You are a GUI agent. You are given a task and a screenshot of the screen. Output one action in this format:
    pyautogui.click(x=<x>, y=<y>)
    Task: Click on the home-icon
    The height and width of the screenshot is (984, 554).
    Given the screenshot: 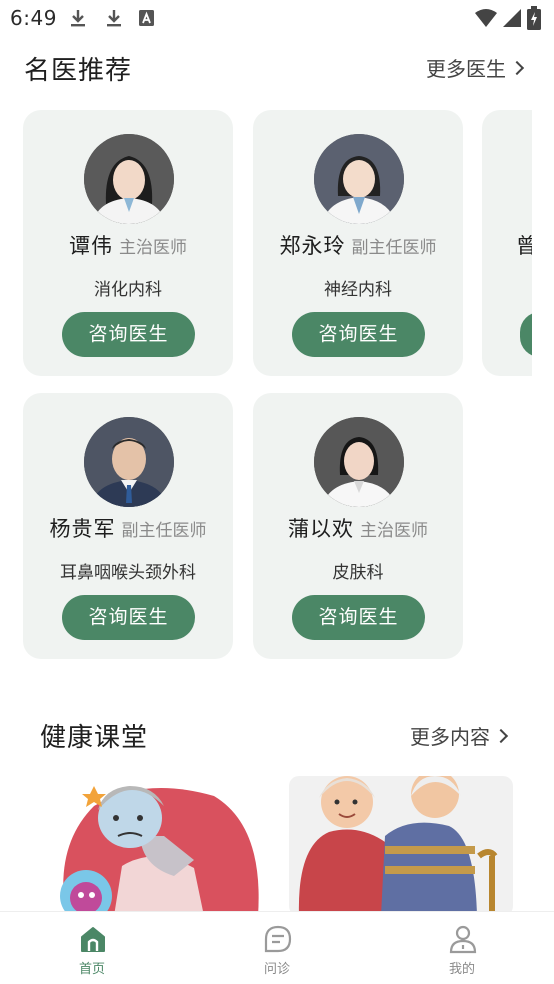 What is the action you would take?
    pyautogui.click(x=93, y=939)
    